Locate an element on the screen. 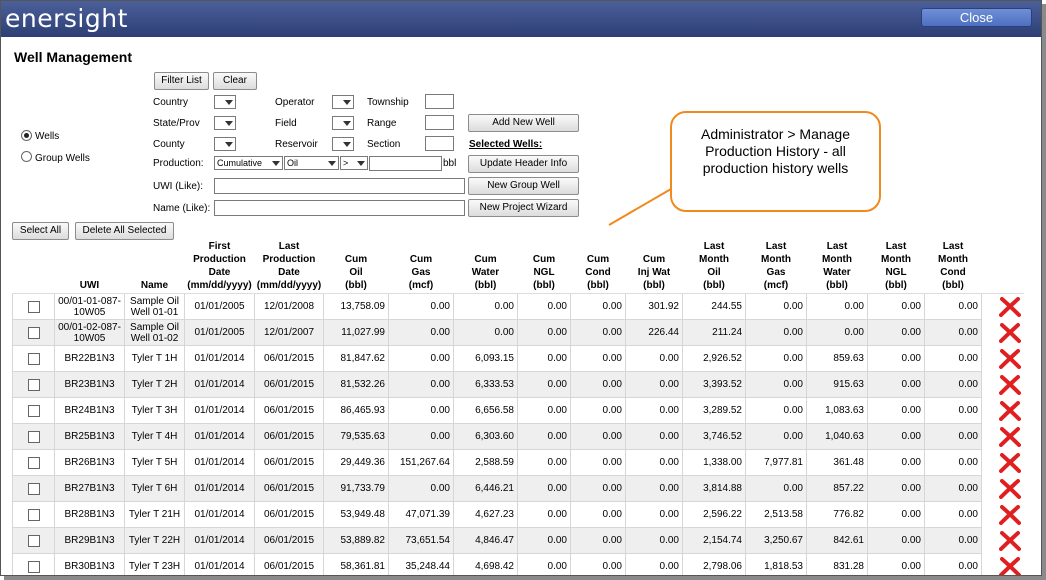  group-wells-radio is located at coordinates (26, 156).